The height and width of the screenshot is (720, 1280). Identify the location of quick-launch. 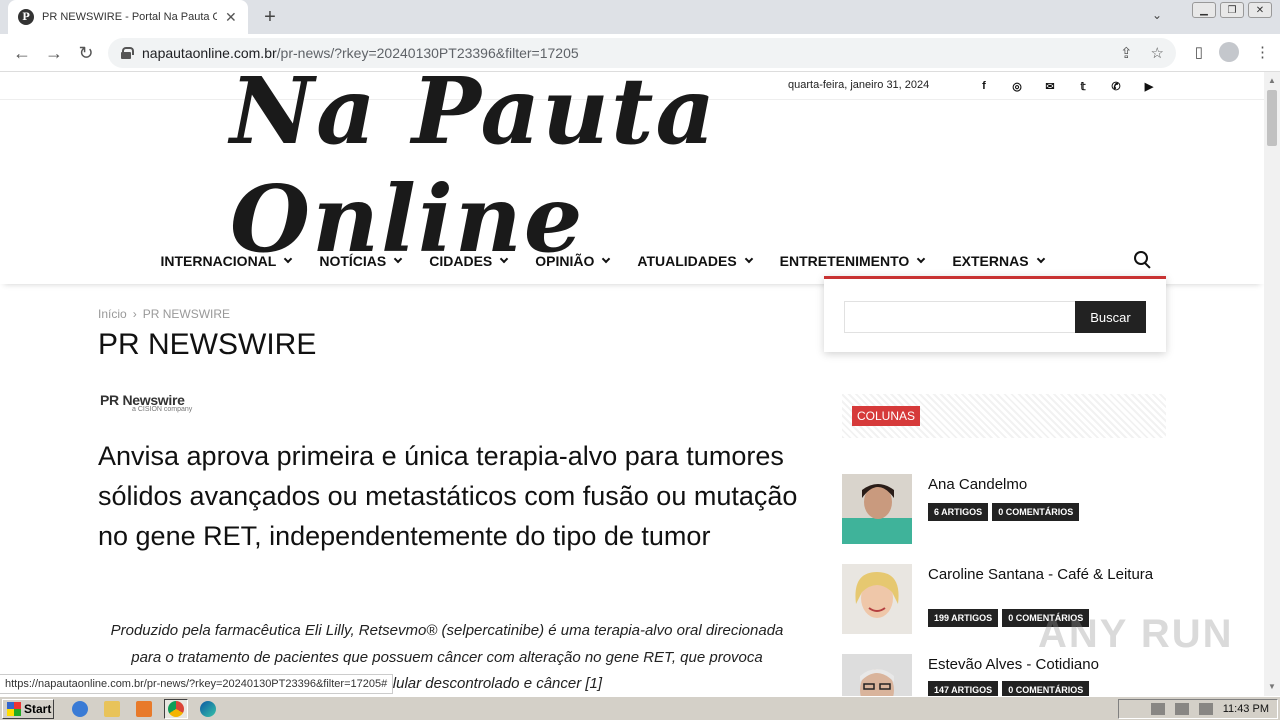
(144, 709).